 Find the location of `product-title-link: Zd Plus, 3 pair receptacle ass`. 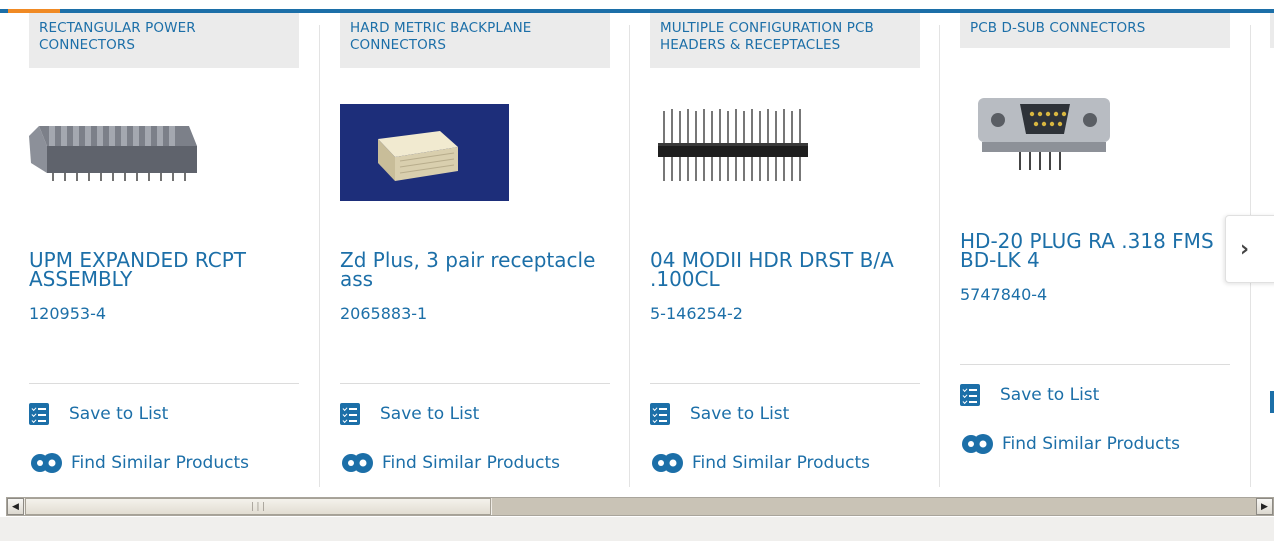

product-title-link: Zd Plus, 3 pair receptacle ass is located at coordinates (475, 269).